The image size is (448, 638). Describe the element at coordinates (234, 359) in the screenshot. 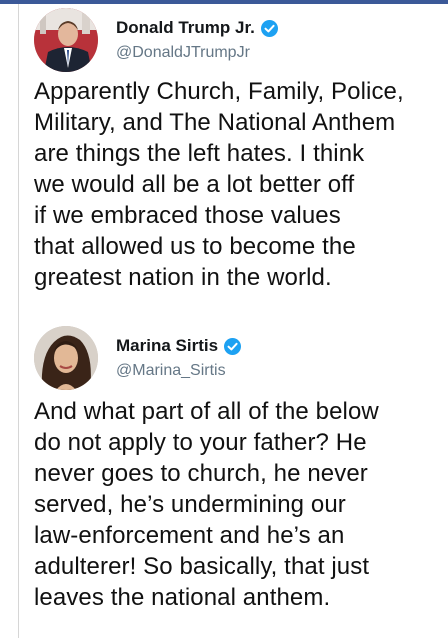

I see `tweet-header: Marina Sirtis @Marina_Sirtis` at that location.